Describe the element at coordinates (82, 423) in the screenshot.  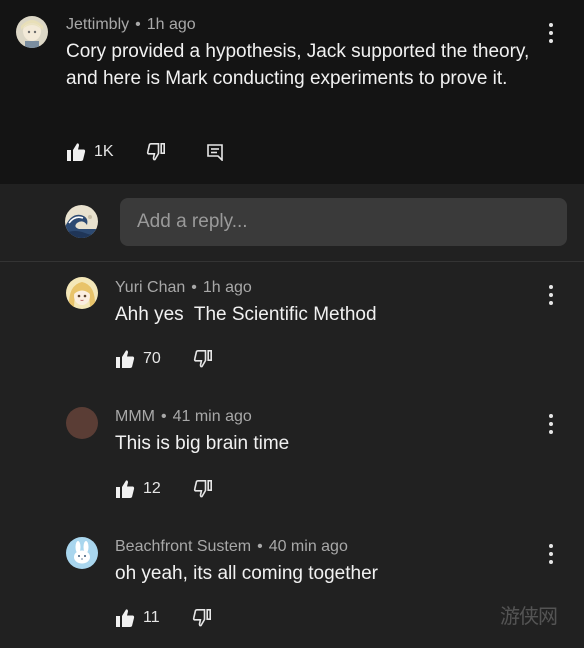
I see `avatar-mmm` at that location.